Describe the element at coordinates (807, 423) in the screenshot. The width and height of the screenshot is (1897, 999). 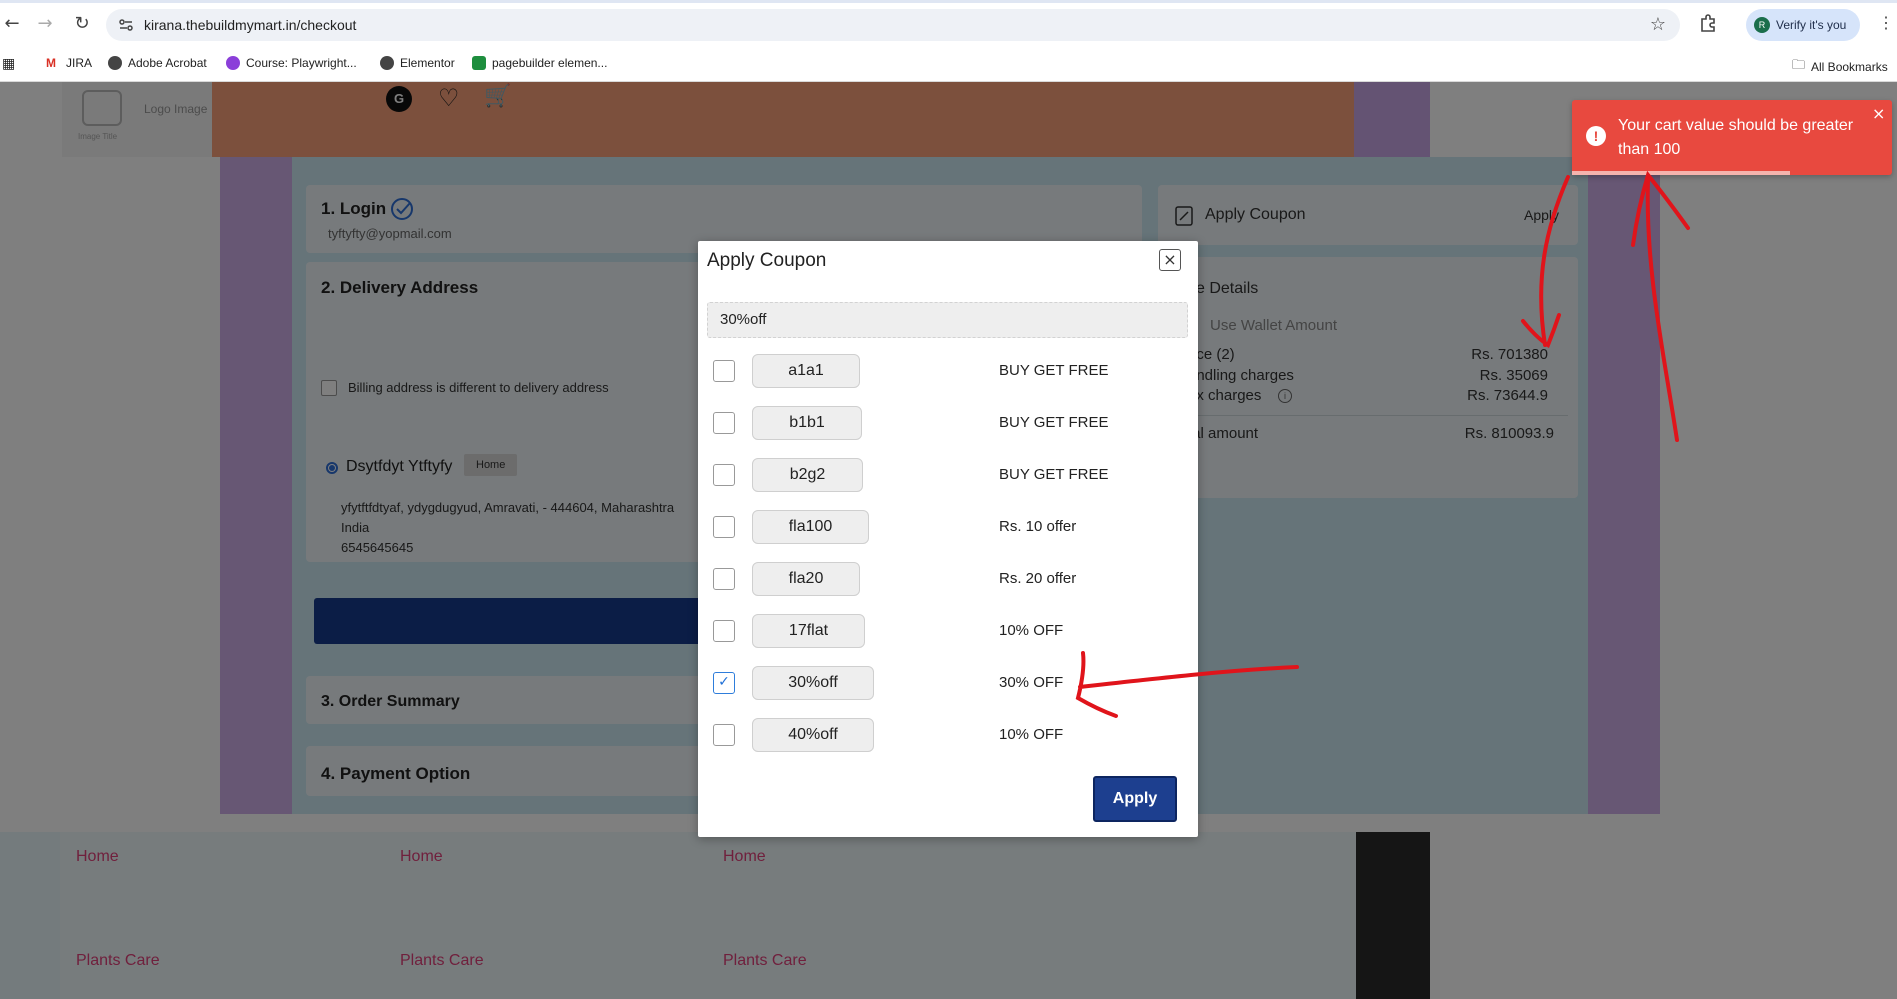
I see `coupon-code: b1b1` at that location.